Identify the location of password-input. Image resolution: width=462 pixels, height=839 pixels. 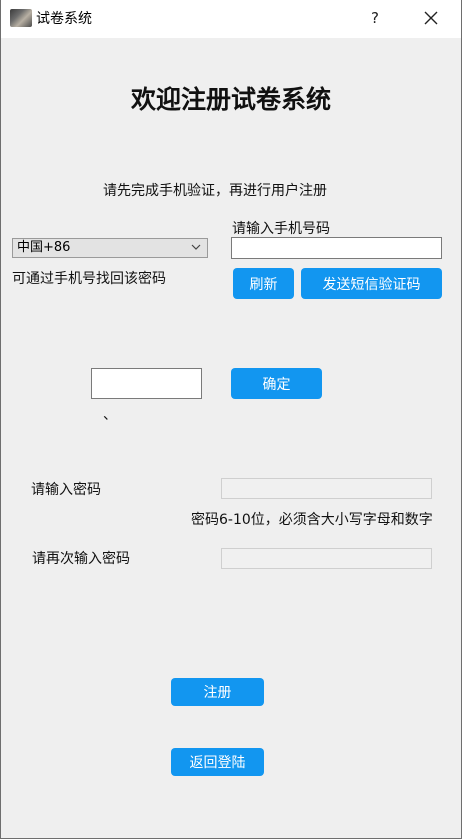
(326, 488).